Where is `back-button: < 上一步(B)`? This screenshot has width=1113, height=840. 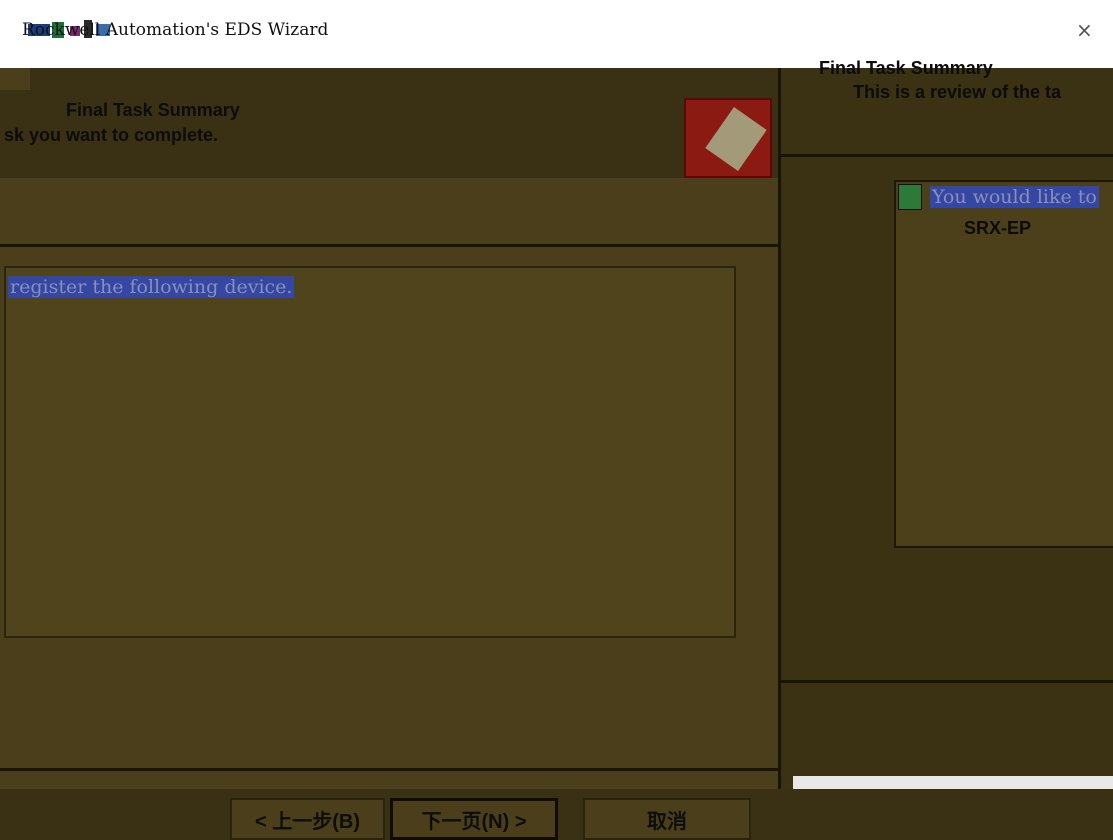 back-button: < 上一步(B) is located at coordinates (307, 819).